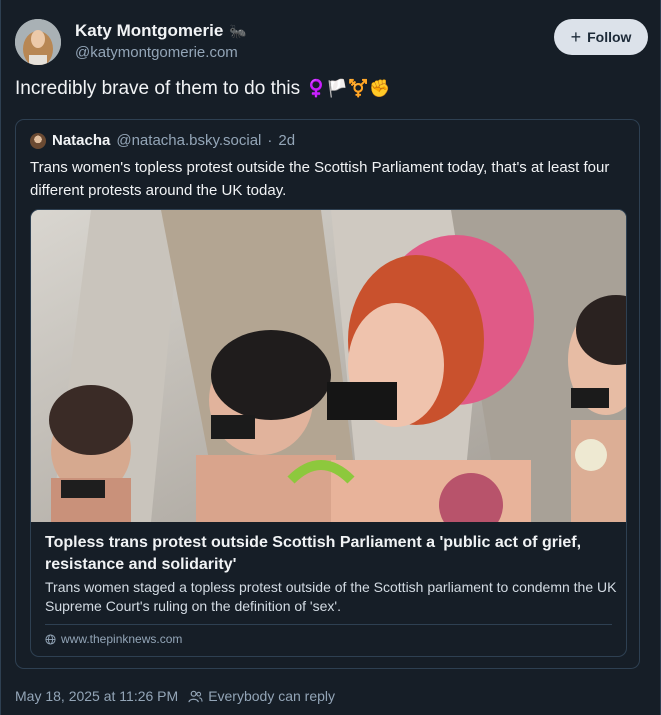 The image size is (661, 715). Describe the element at coordinates (609, 37) in the screenshot. I see `follow-button-label: Follow` at that location.